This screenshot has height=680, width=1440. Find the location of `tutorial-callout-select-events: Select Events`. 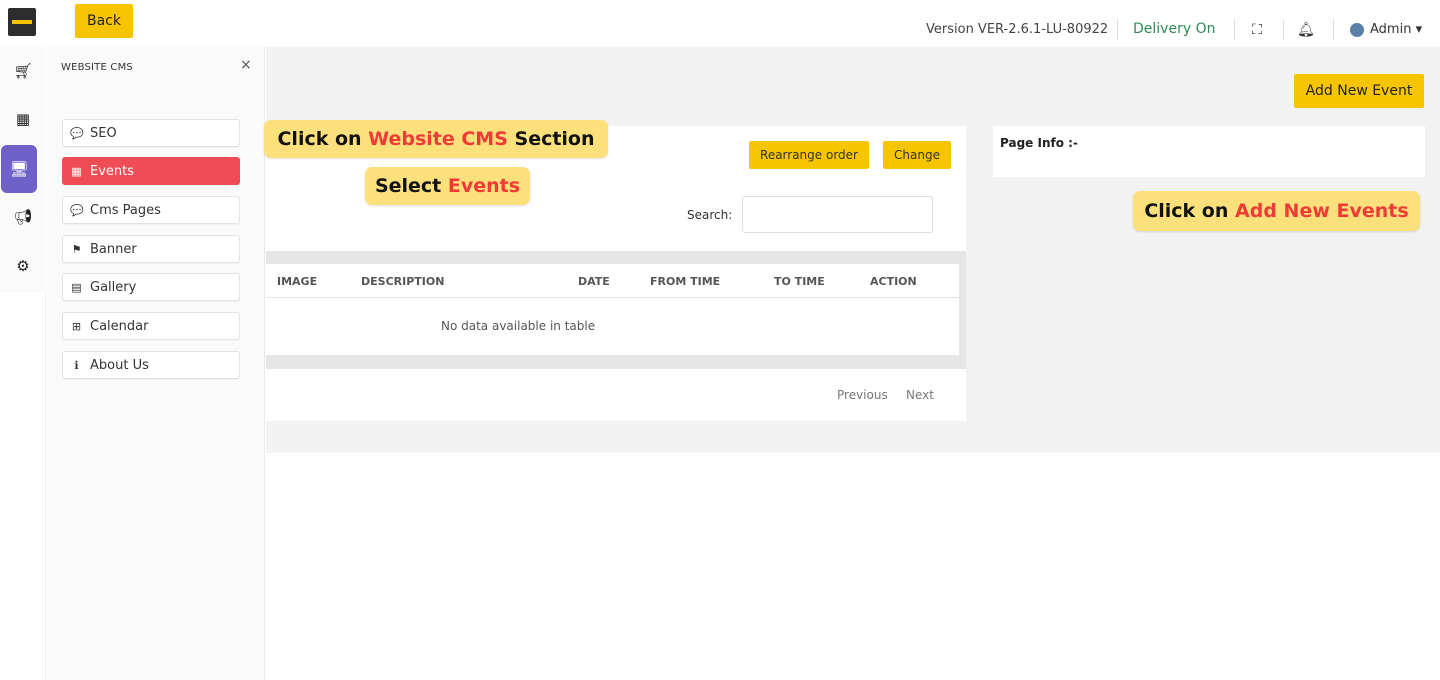

tutorial-callout-select-events: Select Events is located at coordinates (447, 186).